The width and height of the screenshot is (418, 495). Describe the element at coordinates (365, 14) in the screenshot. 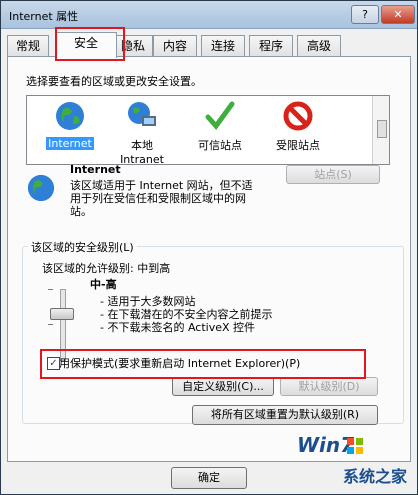

I see `help-button: ?` at that location.